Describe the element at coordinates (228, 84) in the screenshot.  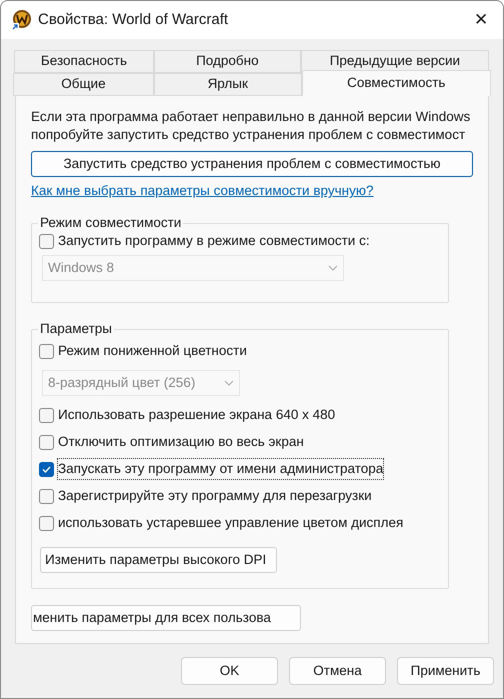
I see `tab: Ярлык` at that location.